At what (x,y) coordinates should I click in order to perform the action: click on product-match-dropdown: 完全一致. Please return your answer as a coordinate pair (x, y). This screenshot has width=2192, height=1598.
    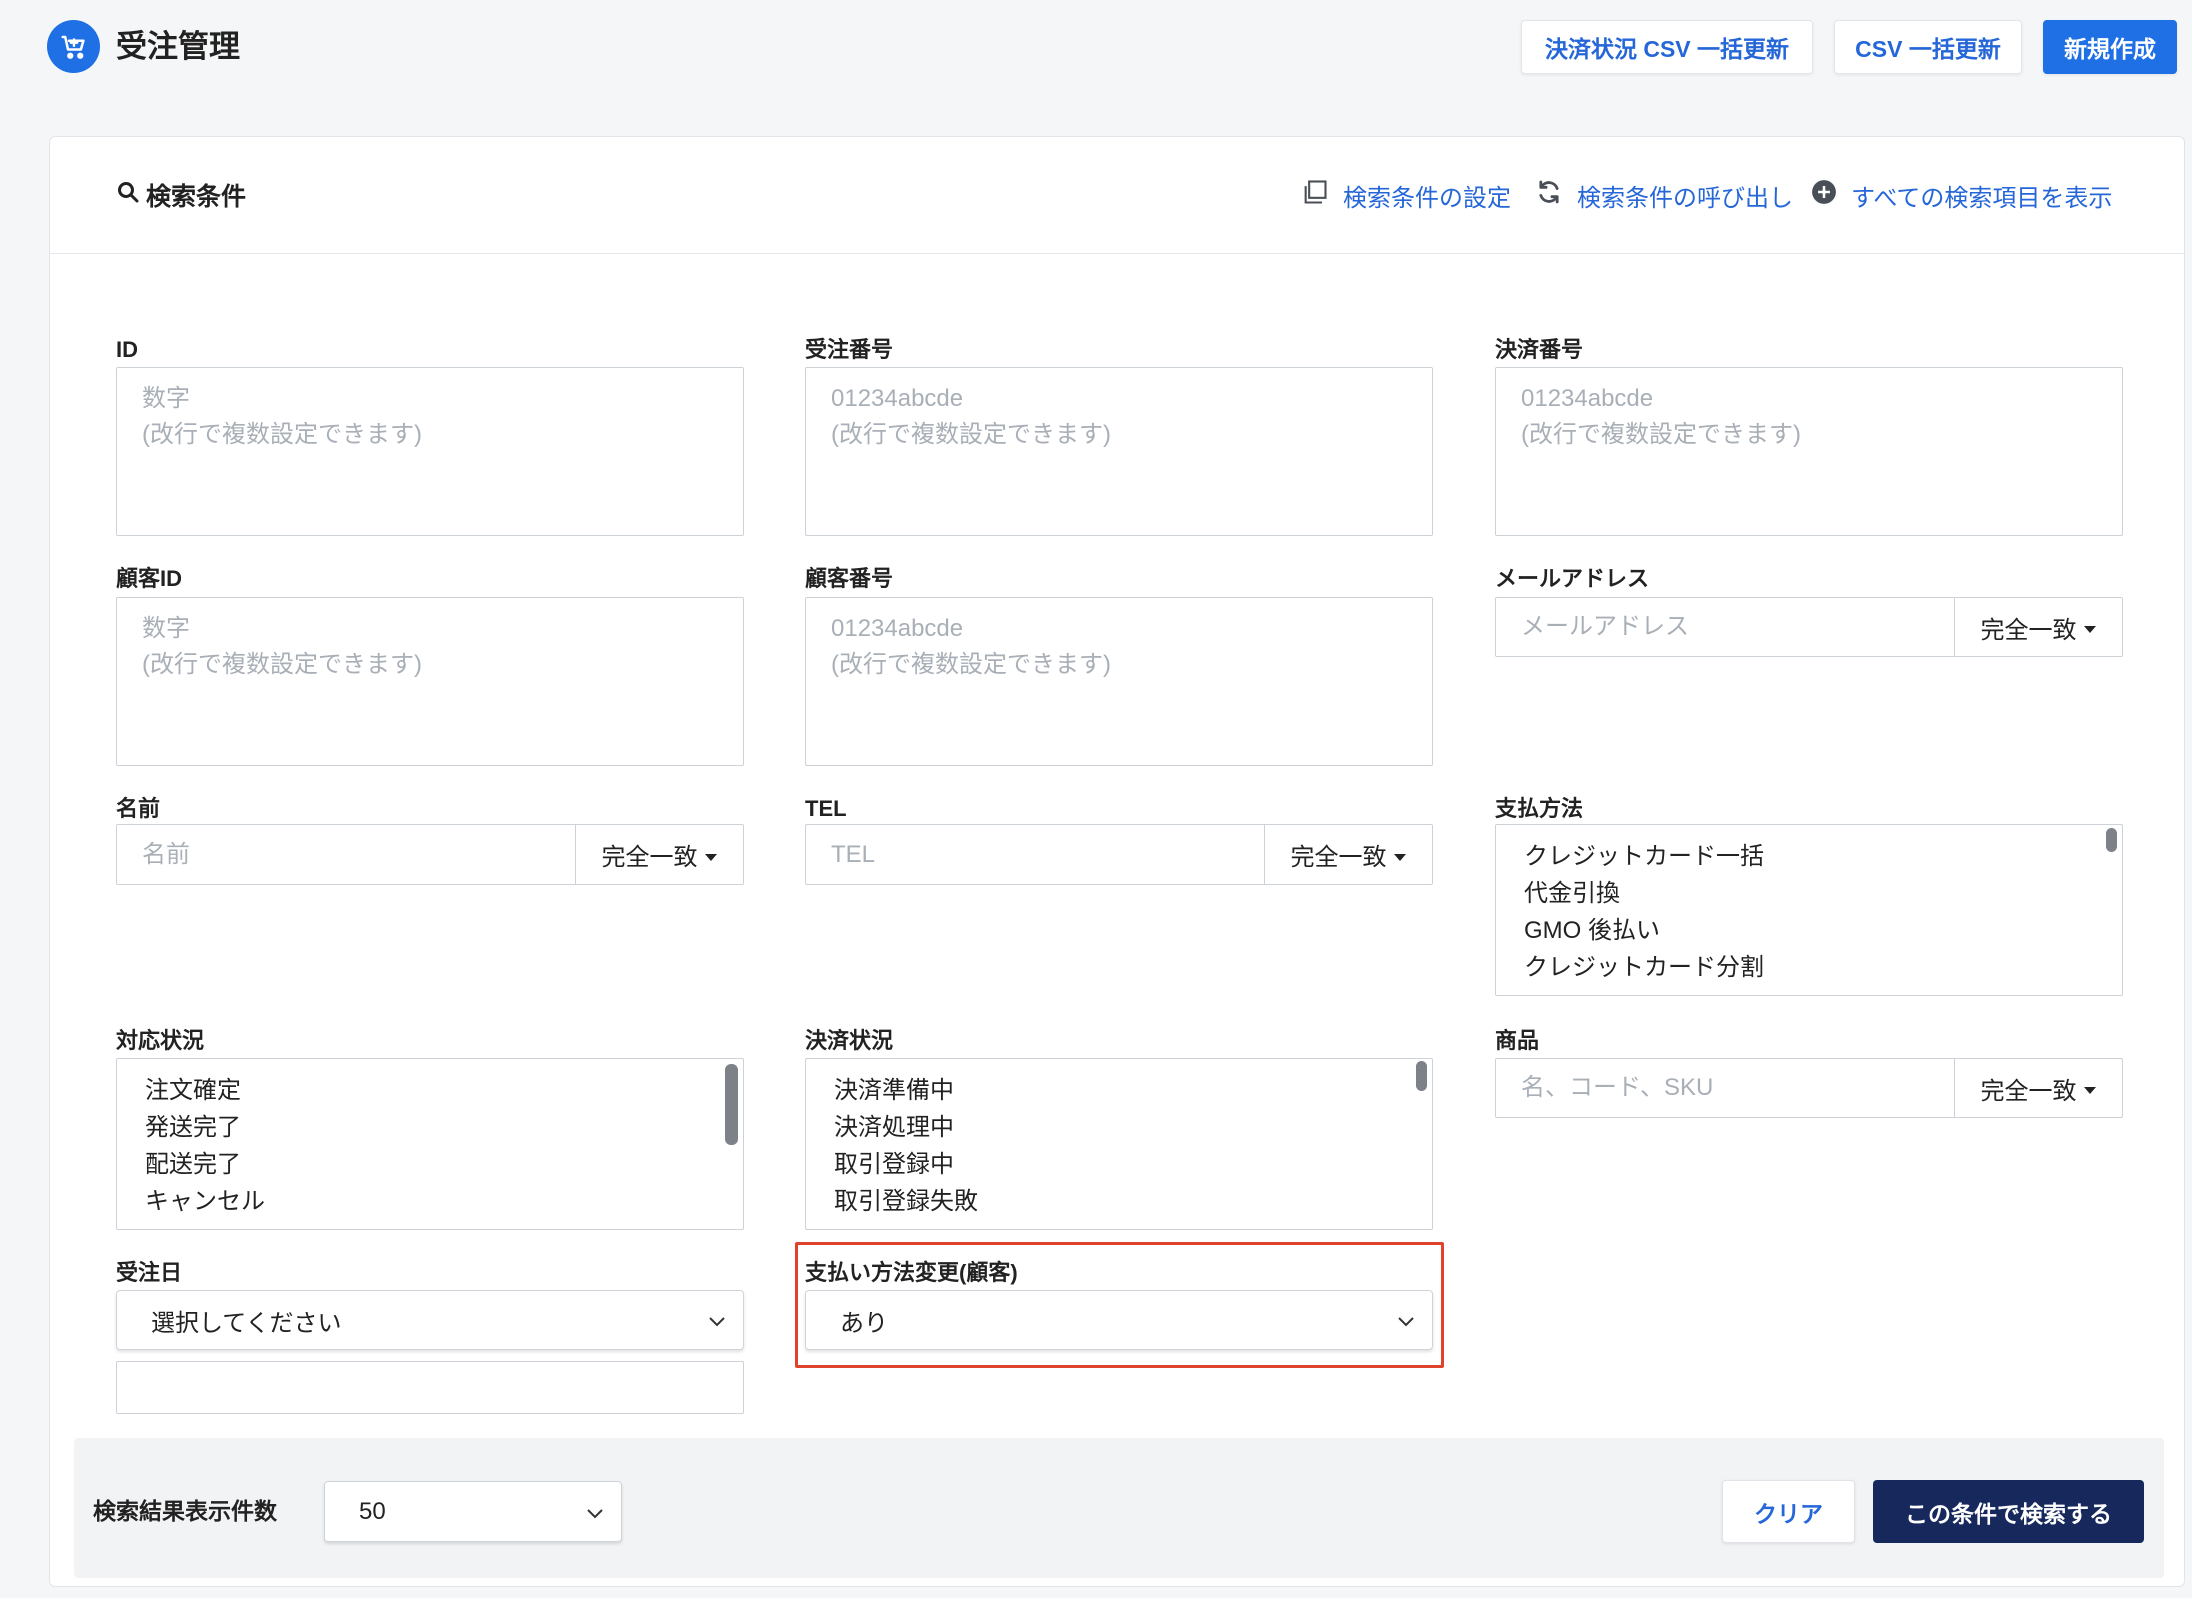
    Looking at the image, I should click on (2038, 1088).